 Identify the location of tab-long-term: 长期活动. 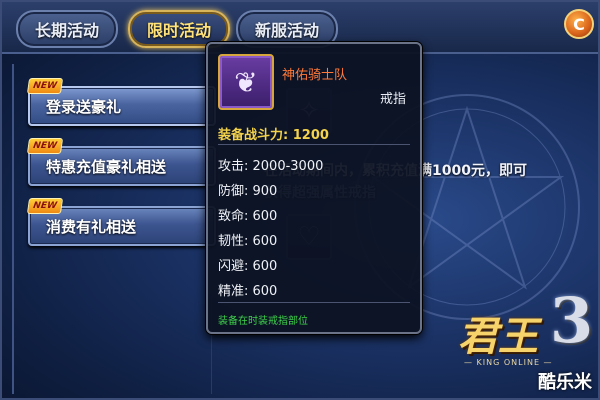
(67, 29).